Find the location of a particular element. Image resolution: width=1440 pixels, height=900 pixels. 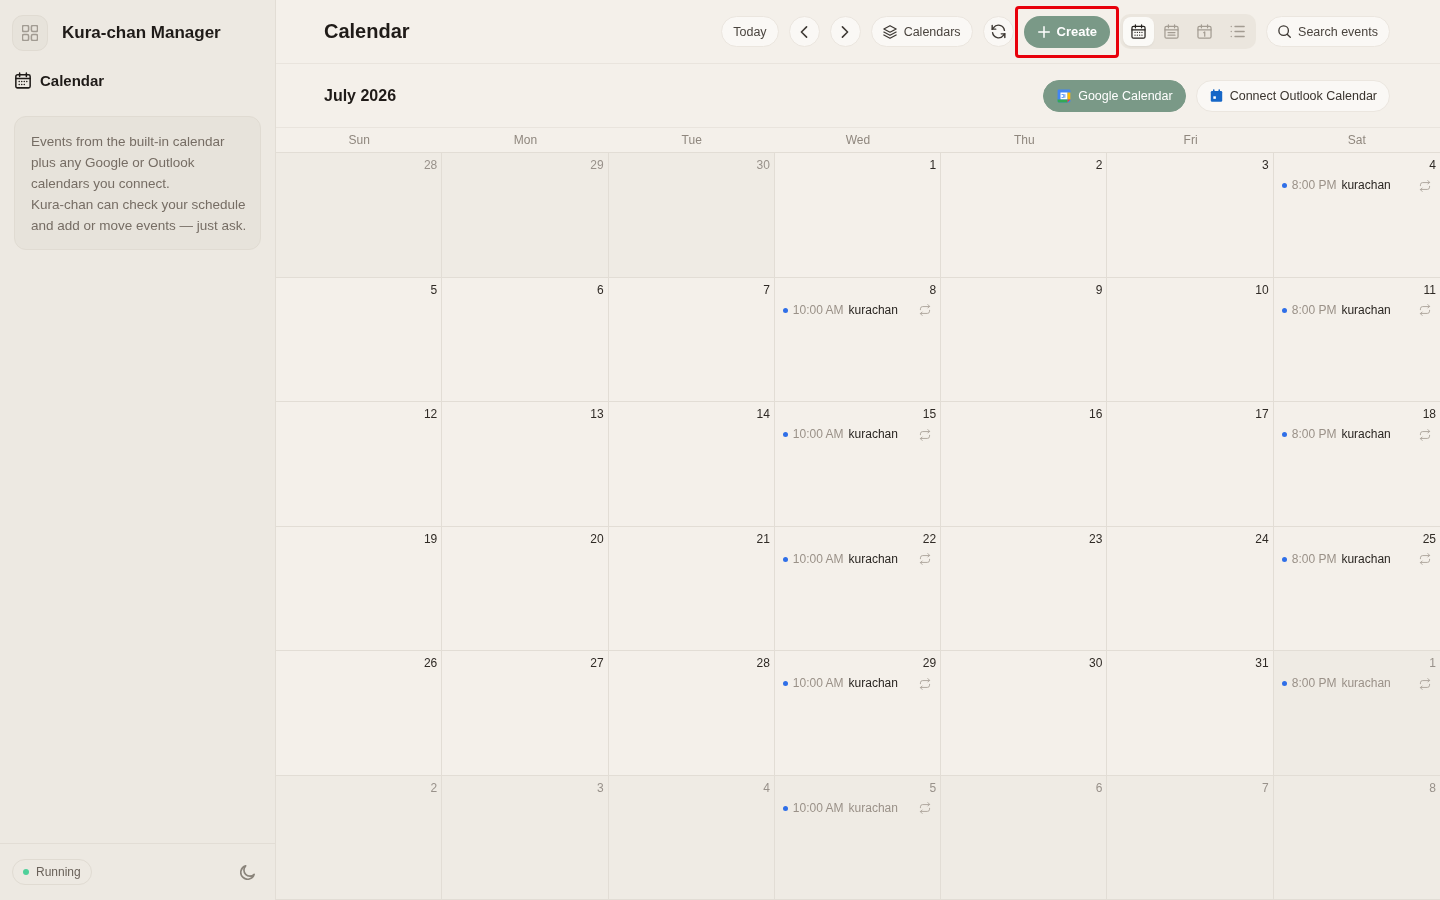

search-button: Search events is located at coordinates (1328, 31).